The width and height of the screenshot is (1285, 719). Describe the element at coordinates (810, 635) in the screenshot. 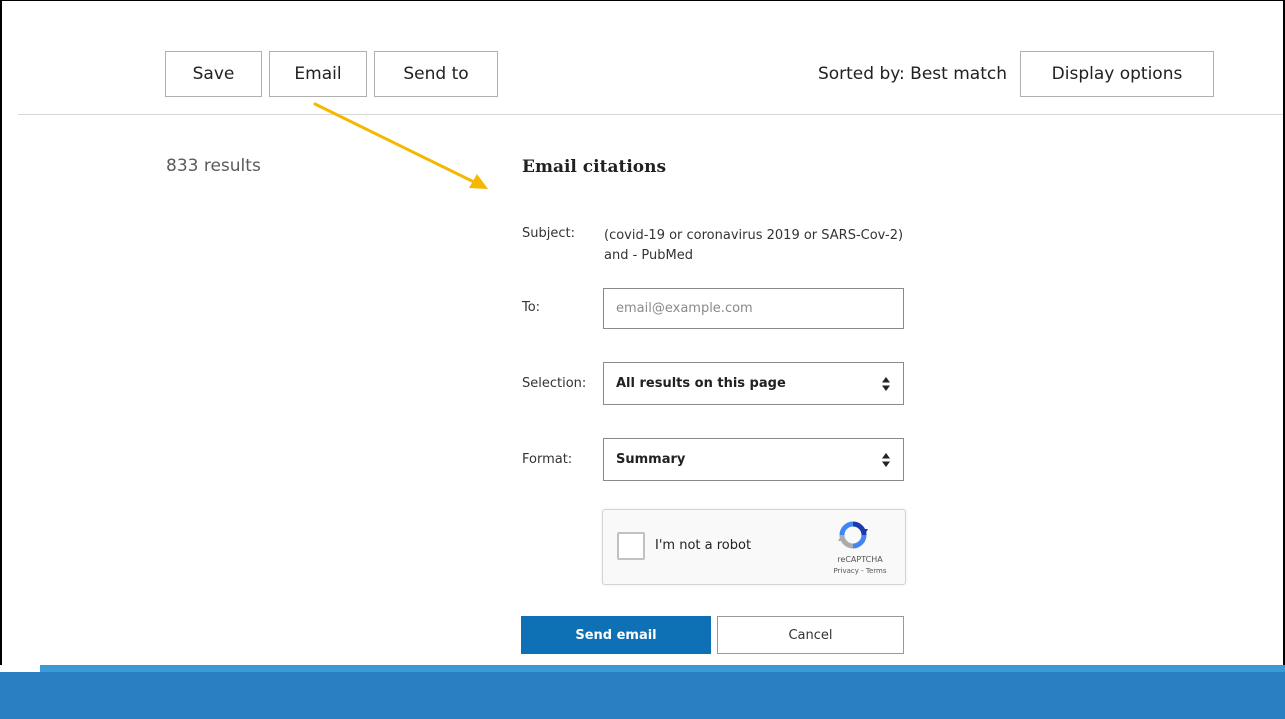

I see `cancel-button: Cancel` at that location.